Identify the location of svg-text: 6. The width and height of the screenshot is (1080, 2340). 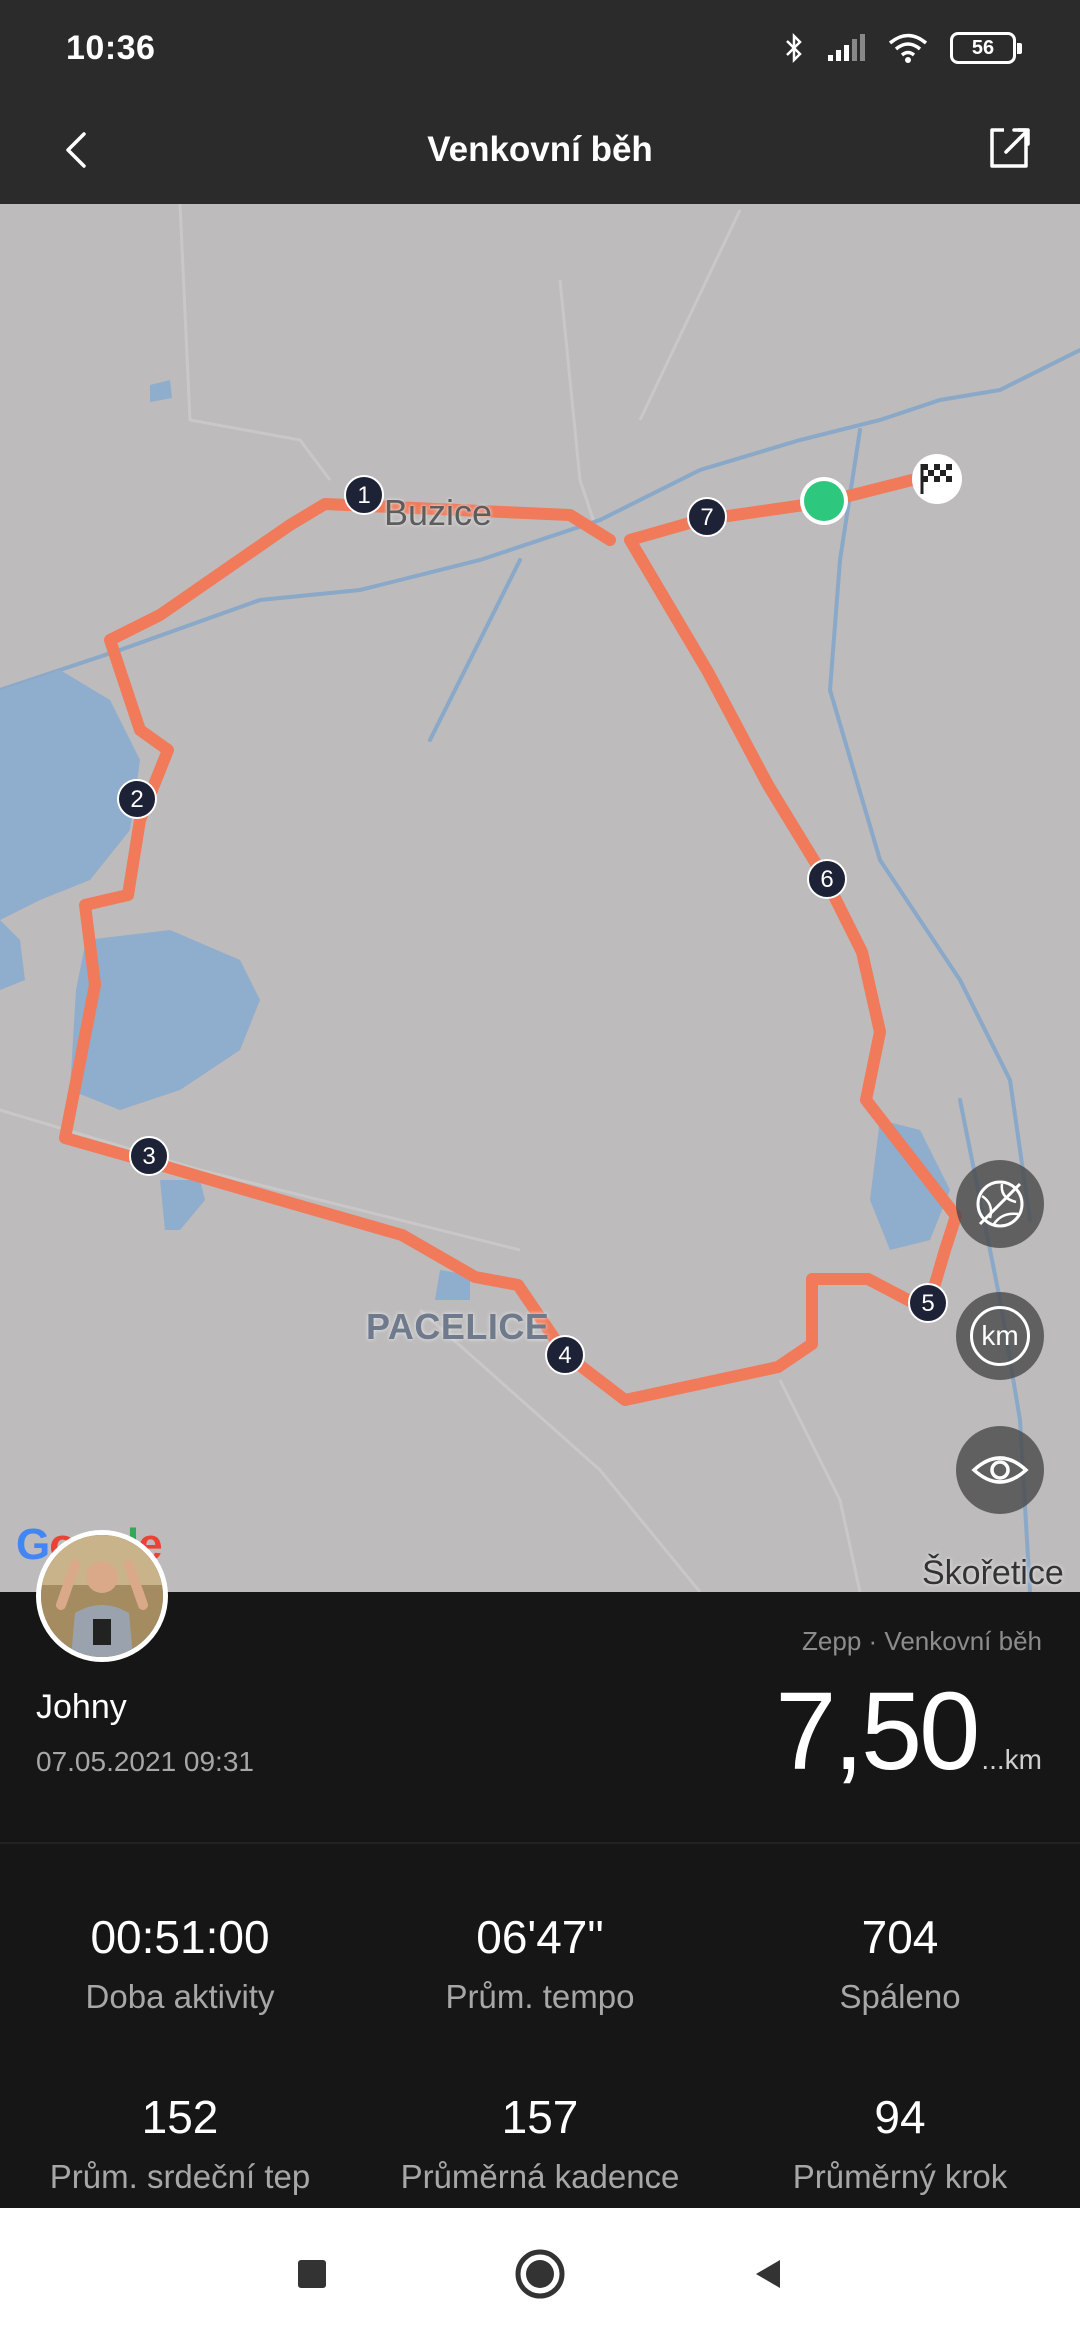
(826, 879).